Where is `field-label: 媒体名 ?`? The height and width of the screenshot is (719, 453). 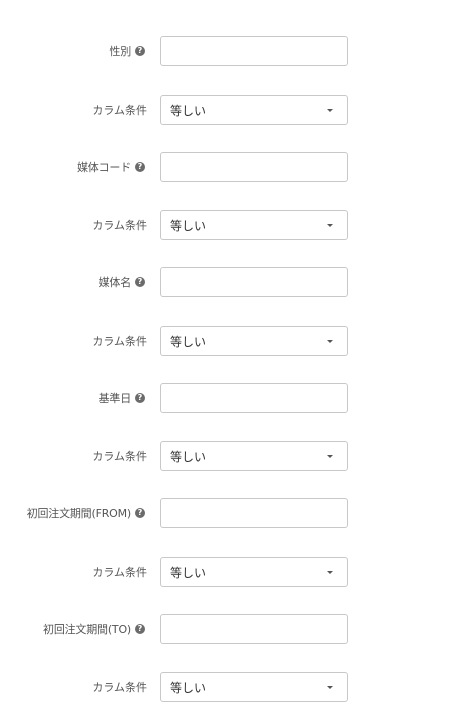
field-label: 媒体名 ? is located at coordinates (122, 282).